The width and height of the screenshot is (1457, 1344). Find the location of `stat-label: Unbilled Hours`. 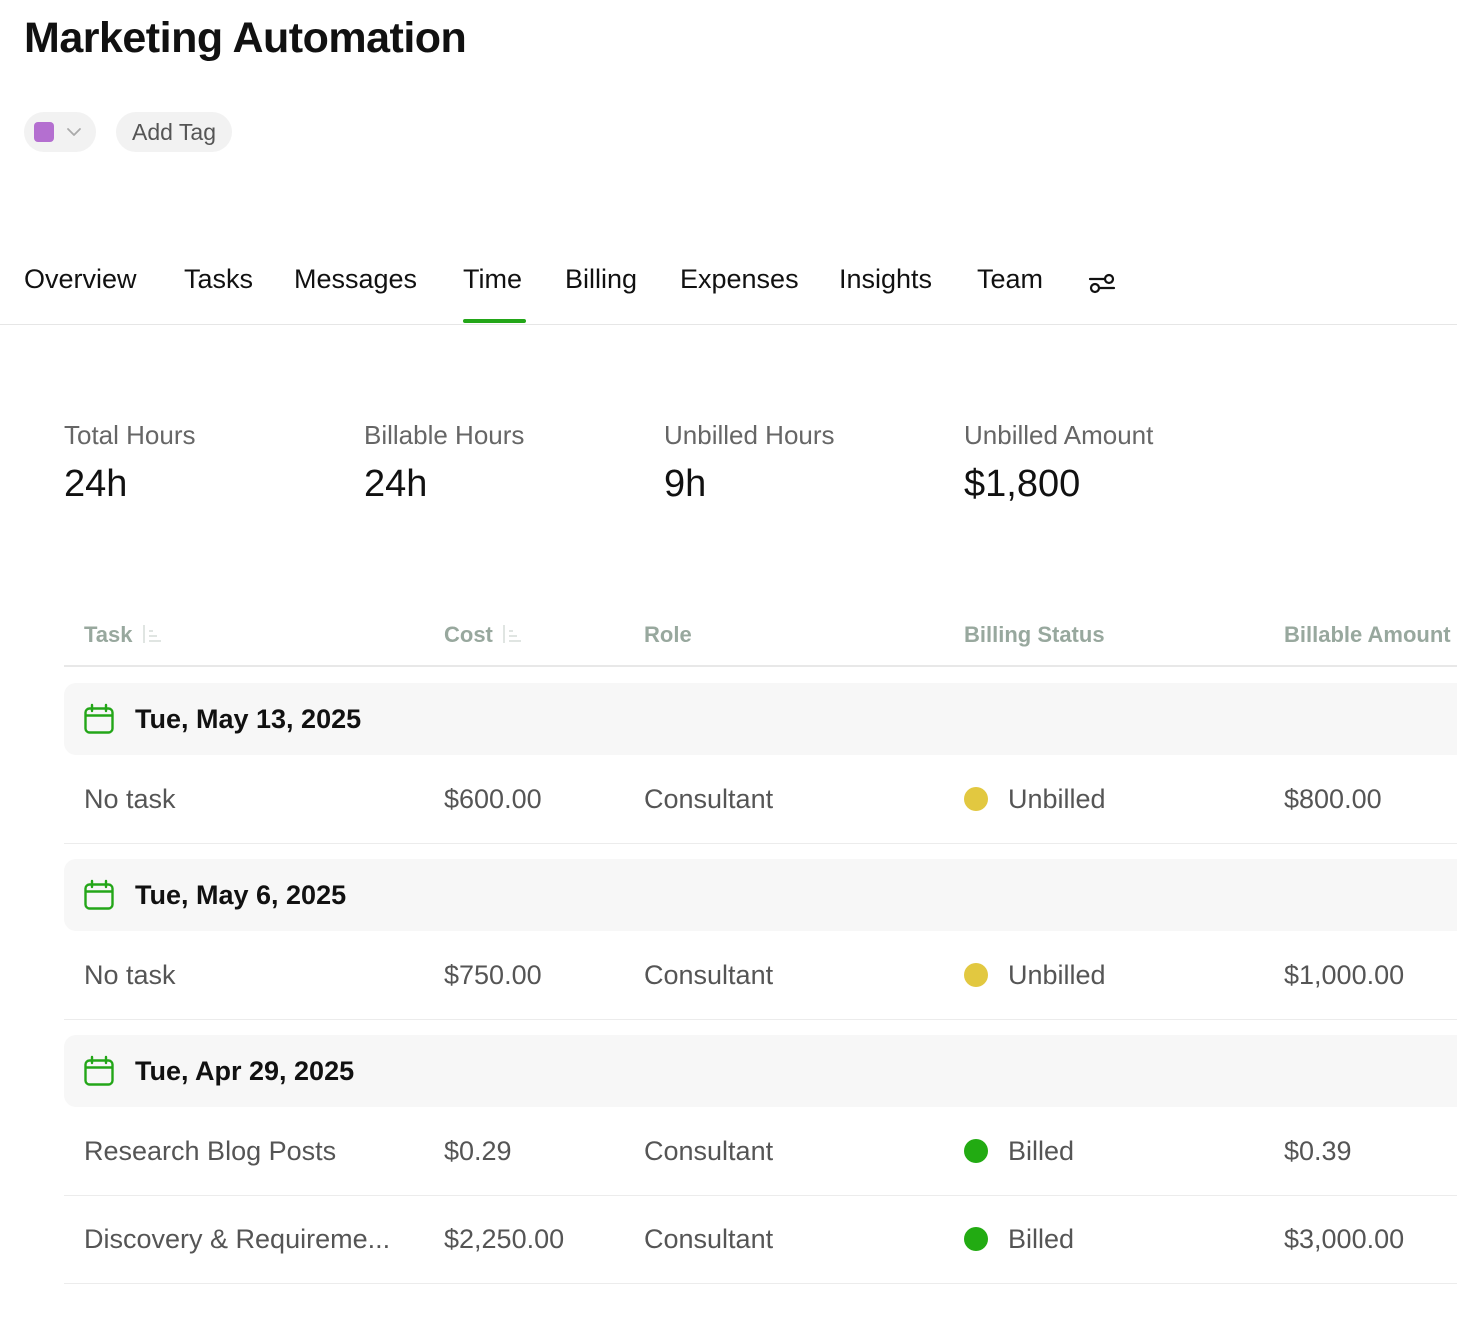

stat-label: Unbilled Hours is located at coordinates (749, 435).